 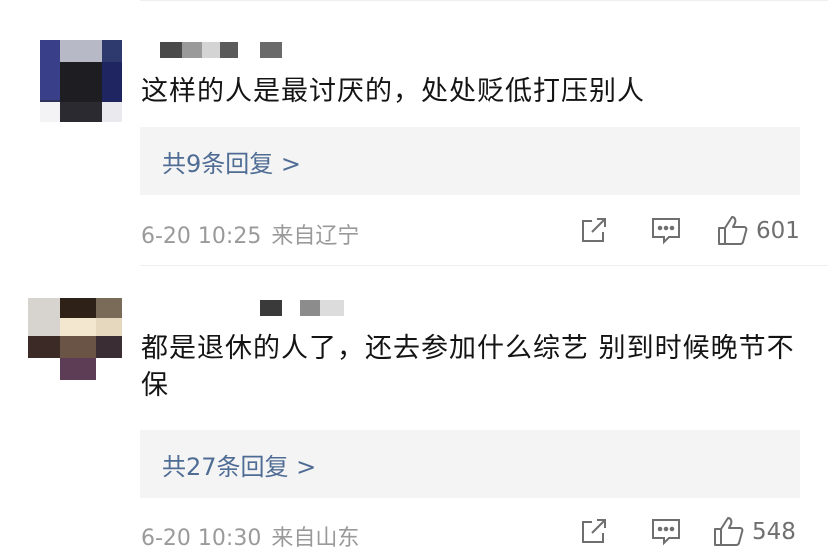 What do you see at coordinates (774, 532) in the screenshot?
I see `like-count: 548` at bounding box center [774, 532].